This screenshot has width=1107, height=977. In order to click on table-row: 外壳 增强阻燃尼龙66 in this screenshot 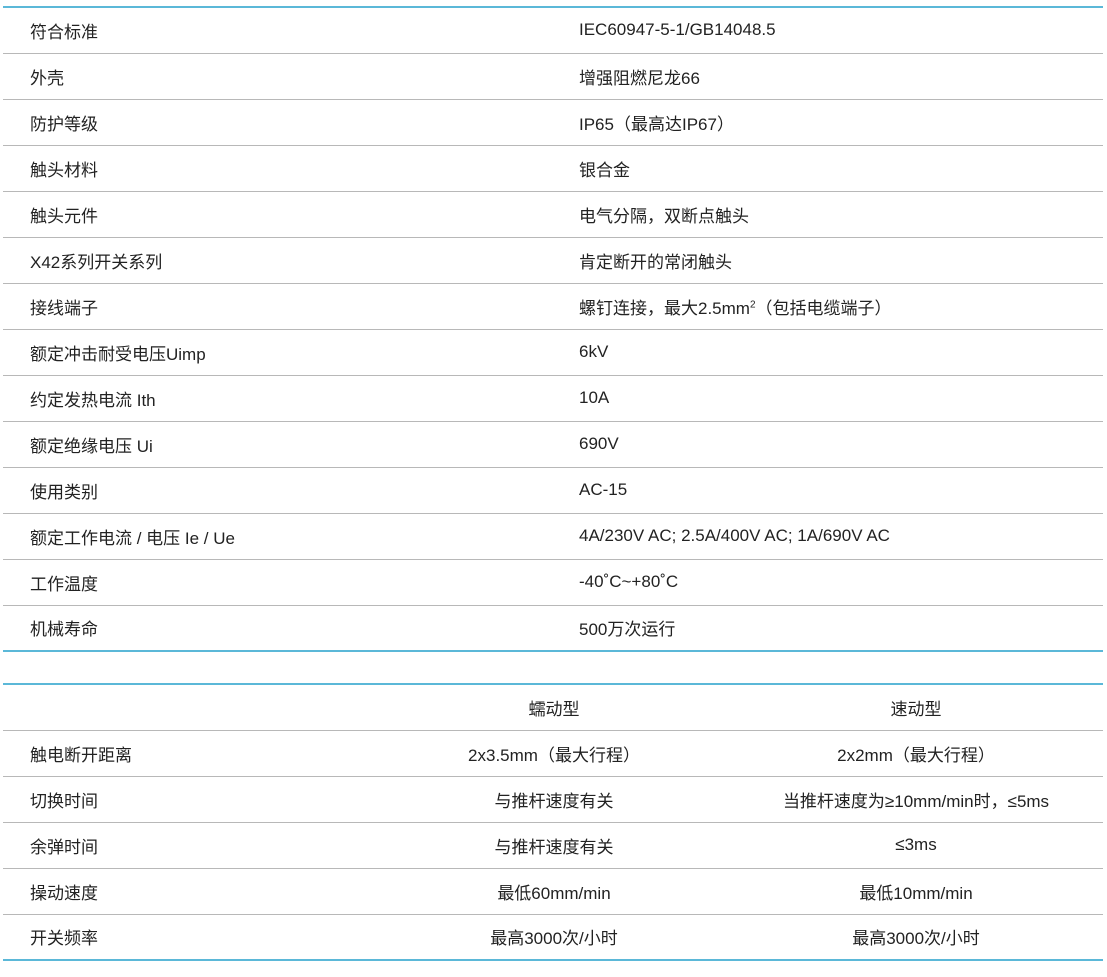, I will do `click(553, 75)`.